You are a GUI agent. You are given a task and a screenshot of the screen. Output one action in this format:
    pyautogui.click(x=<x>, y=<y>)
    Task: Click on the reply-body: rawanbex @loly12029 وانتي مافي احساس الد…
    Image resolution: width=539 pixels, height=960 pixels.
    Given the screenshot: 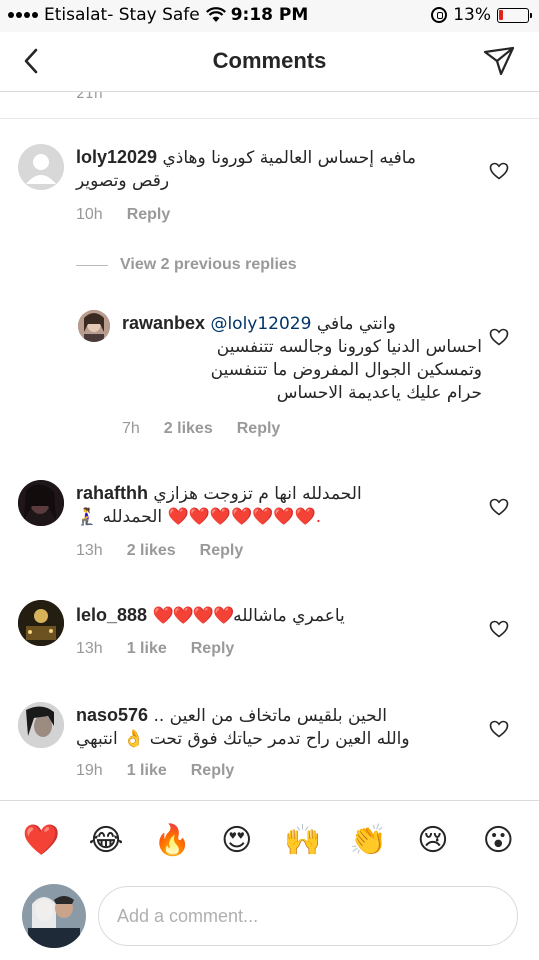 What is the action you would take?
    pyautogui.click(x=302, y=358)
    